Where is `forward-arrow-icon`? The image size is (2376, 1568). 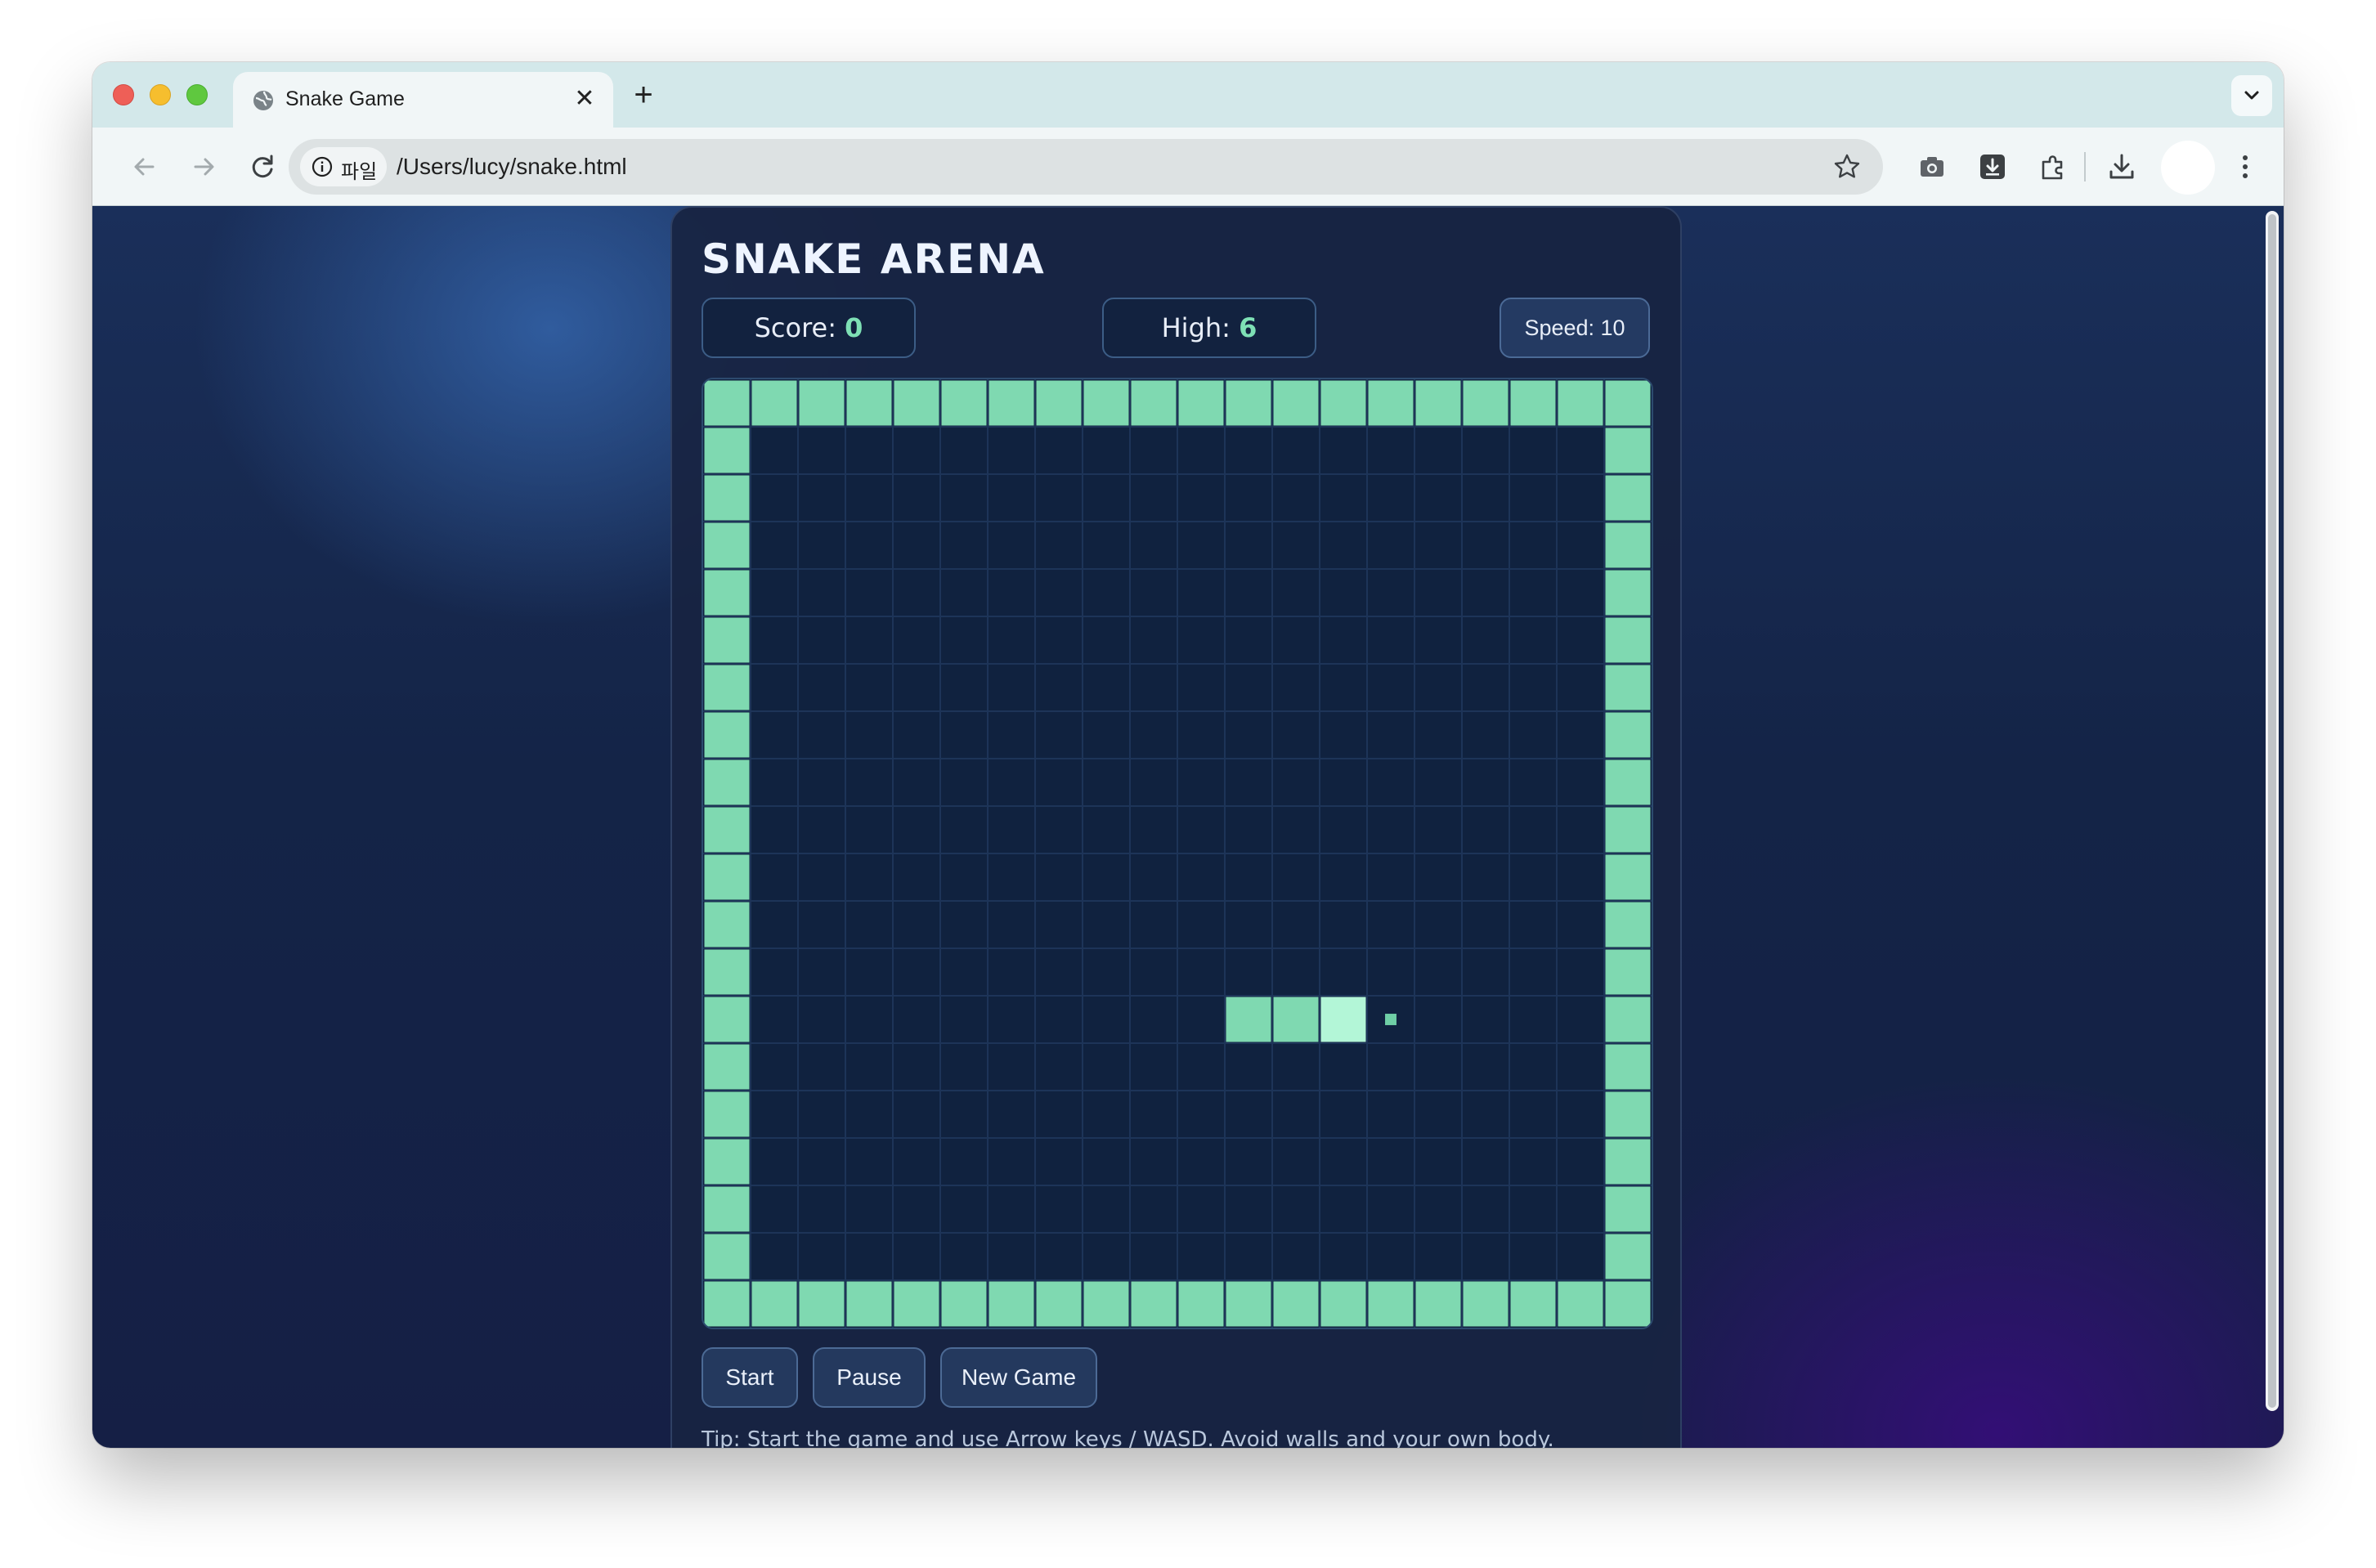
forward-arrow-icon is located at coordinates (204, 167).